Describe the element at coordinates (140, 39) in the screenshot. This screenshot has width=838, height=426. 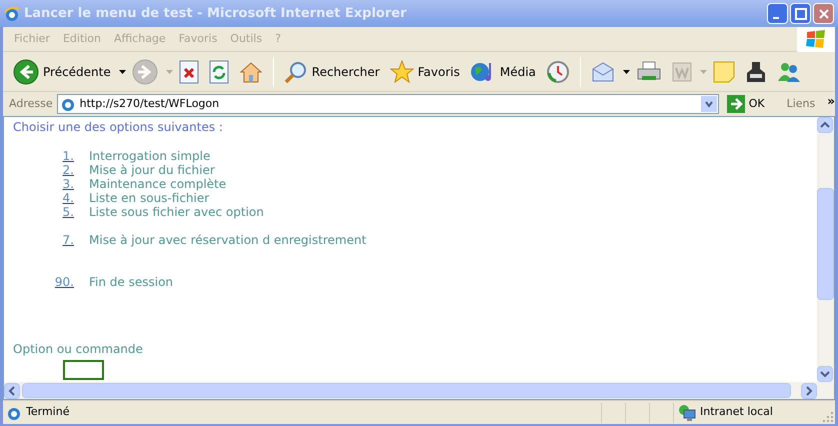
I see `menu-item: Affichage` at that location.